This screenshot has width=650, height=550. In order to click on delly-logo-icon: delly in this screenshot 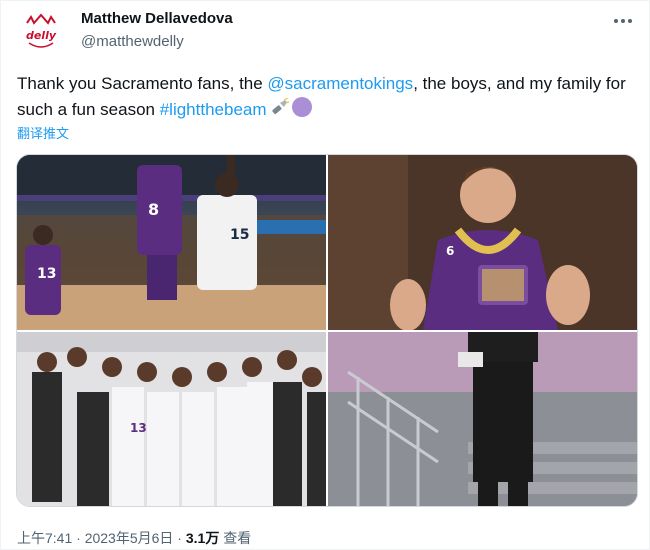, I will do `click(41, 30)`.